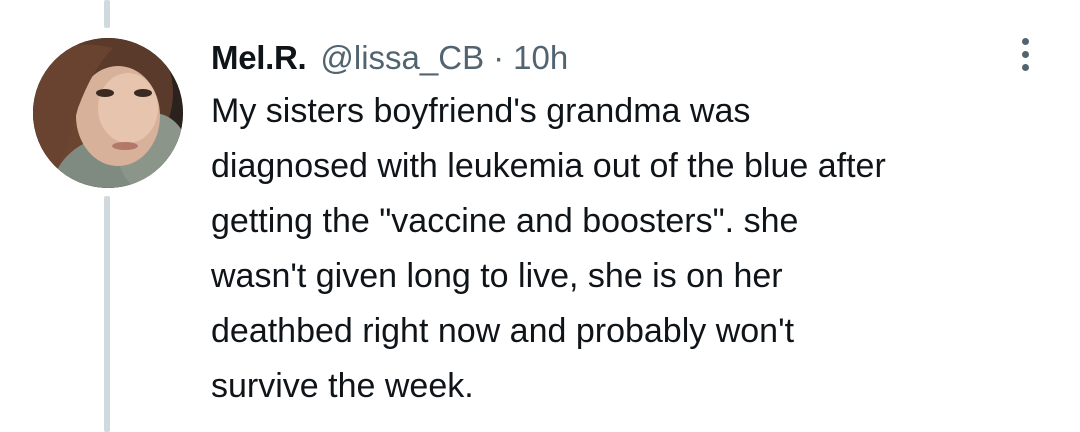 The width and height of the screenshot is (1080, 432). Describe the element at coordinates (402, 58) in the screenshot. I see `user-handle: @lissa_CB` at that location.